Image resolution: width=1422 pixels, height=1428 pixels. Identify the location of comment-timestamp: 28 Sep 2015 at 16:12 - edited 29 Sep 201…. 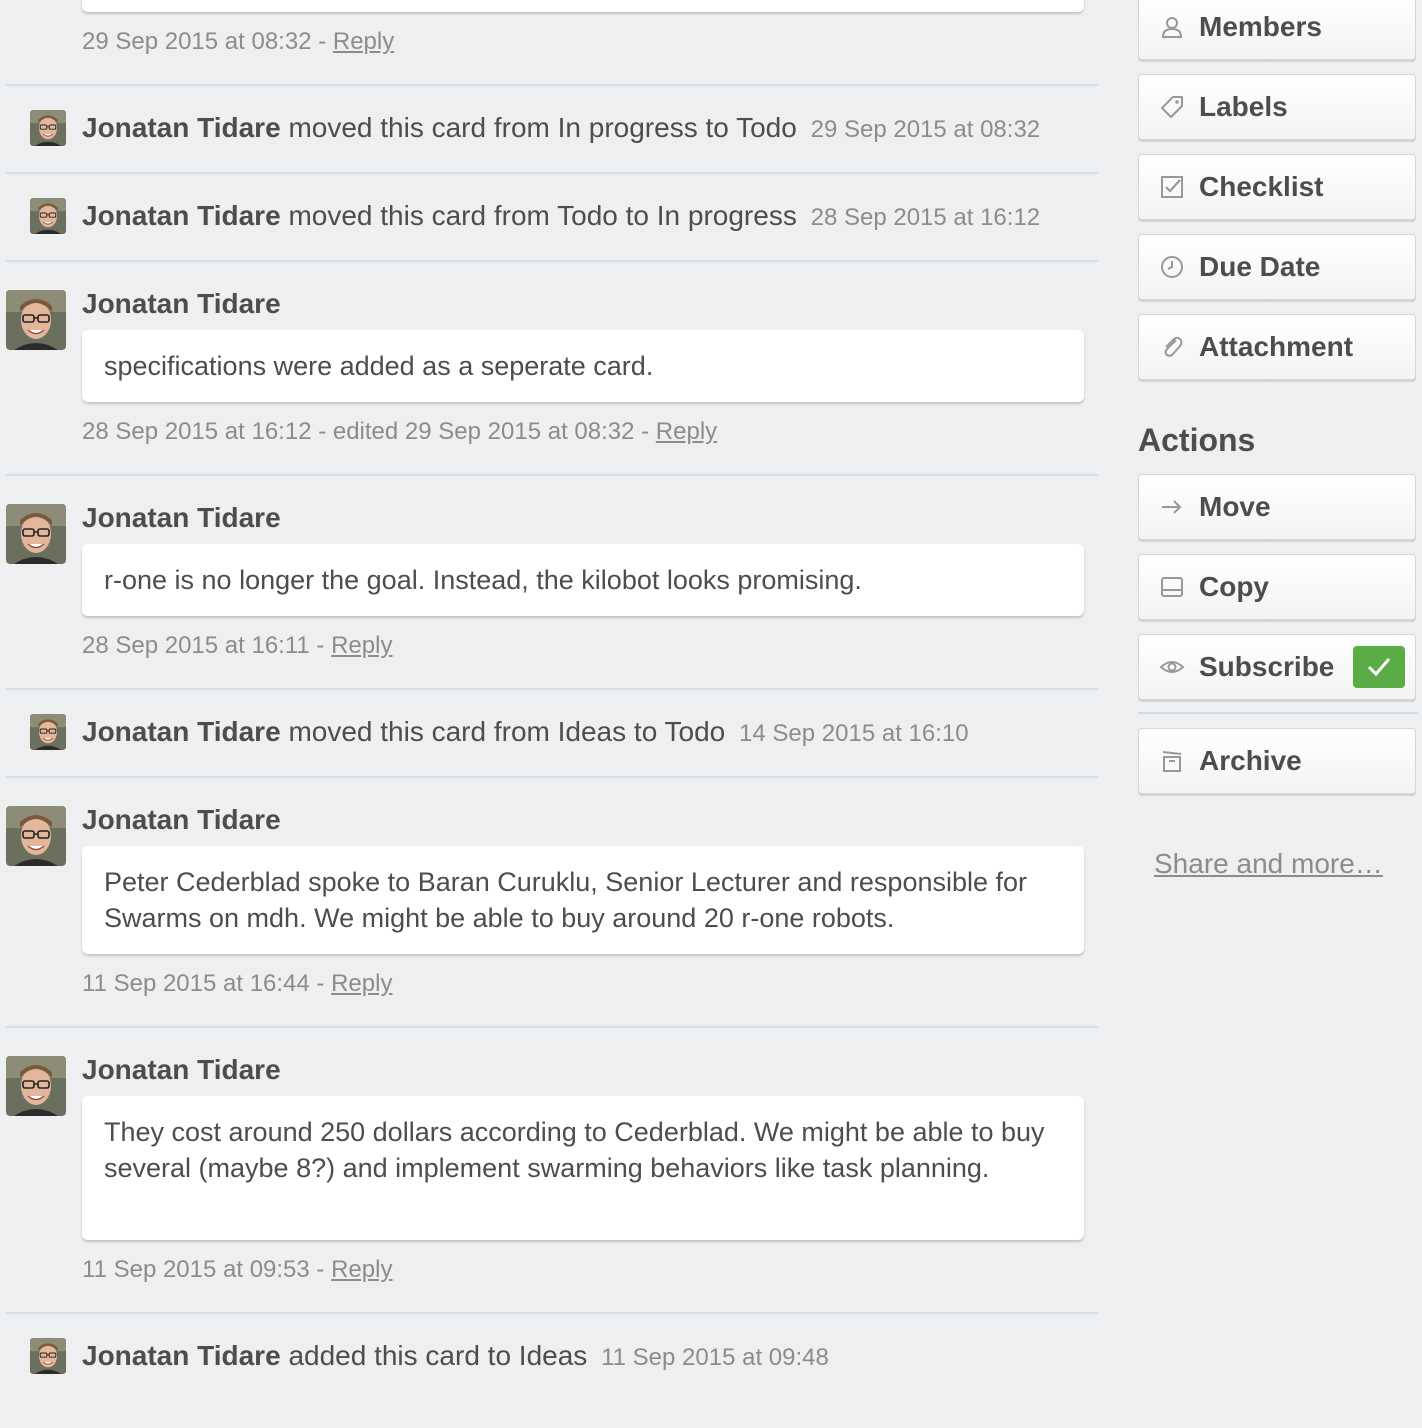
(369, 431).